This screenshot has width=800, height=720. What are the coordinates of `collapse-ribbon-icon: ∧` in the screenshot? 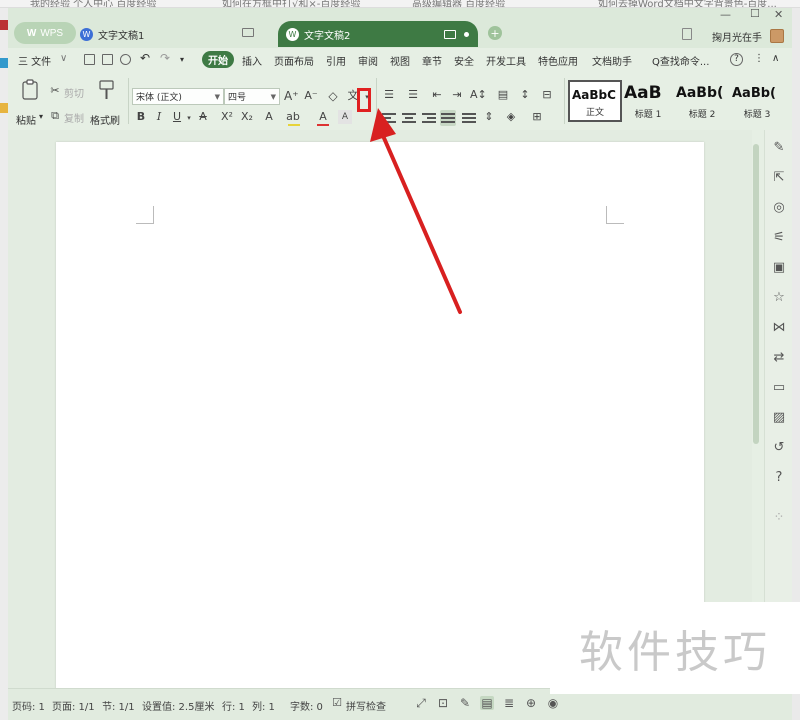 It's located at (775, 58).